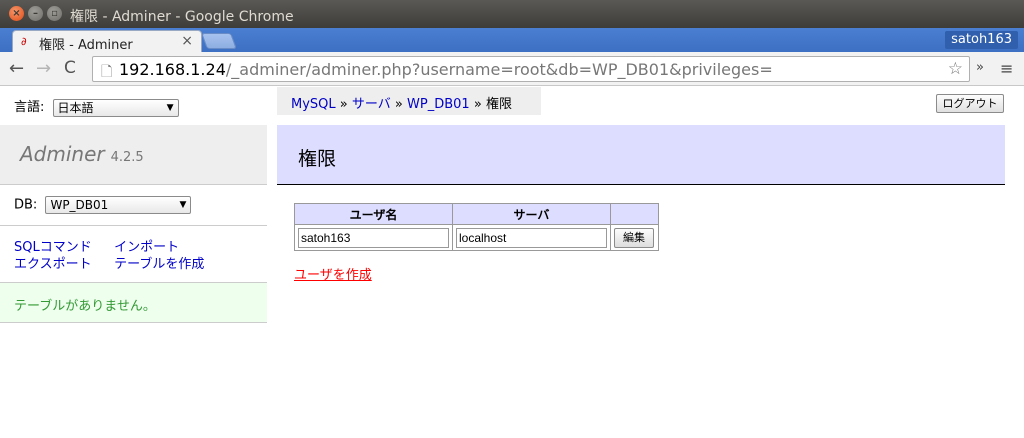 Image resolution: width=1024 pixels, height=438 pixels. I want to click on version-text: 4.2.5, so click(127, 157).